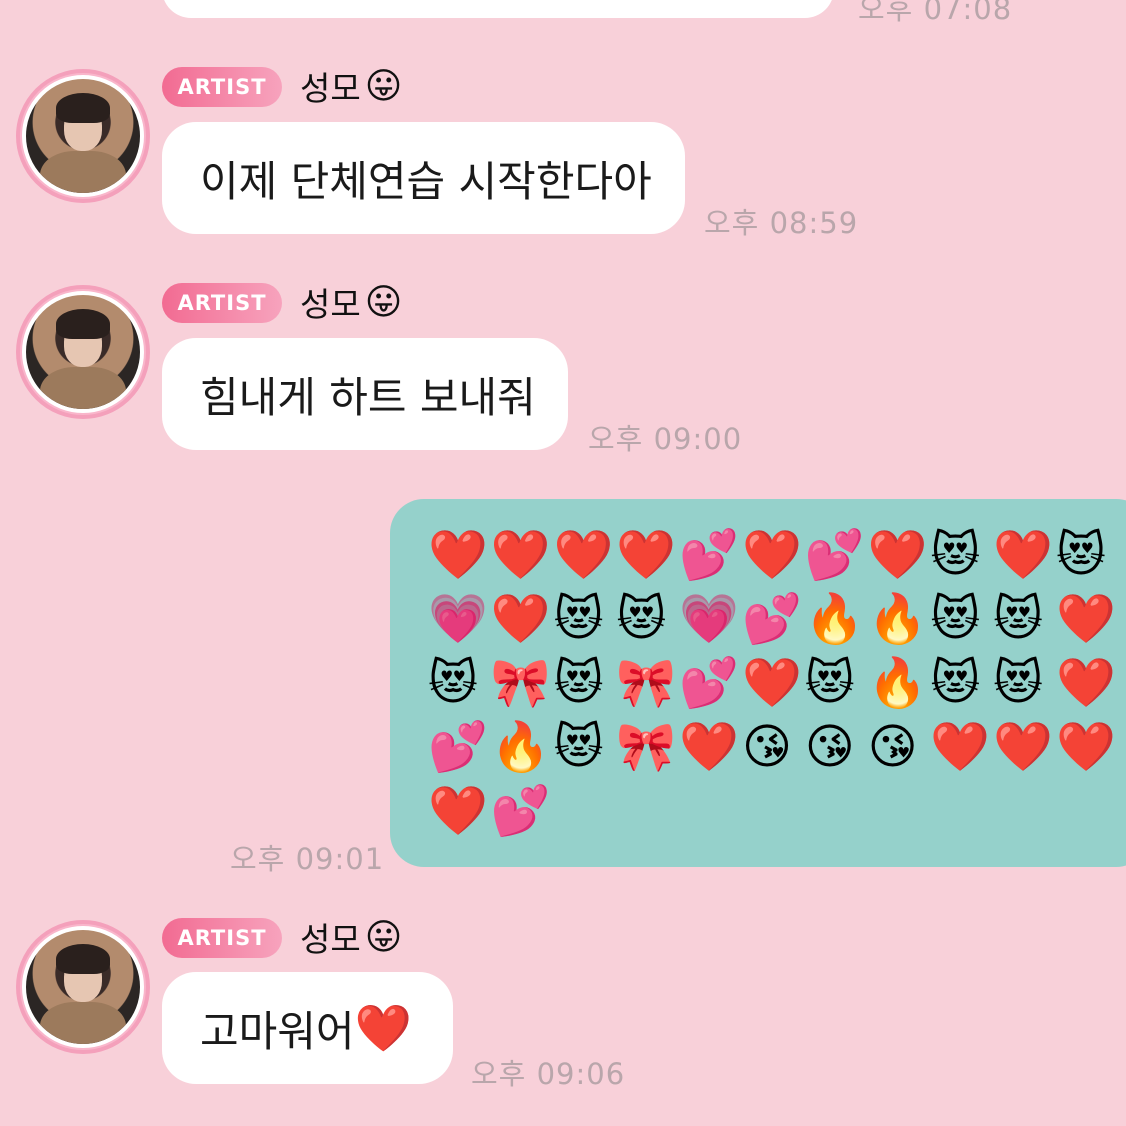 The width and height of the screenshot is (1126, 1126). Describe the element at coordinates (498, 9) in the screenshot. I see `previous-message-bubble` at that location.